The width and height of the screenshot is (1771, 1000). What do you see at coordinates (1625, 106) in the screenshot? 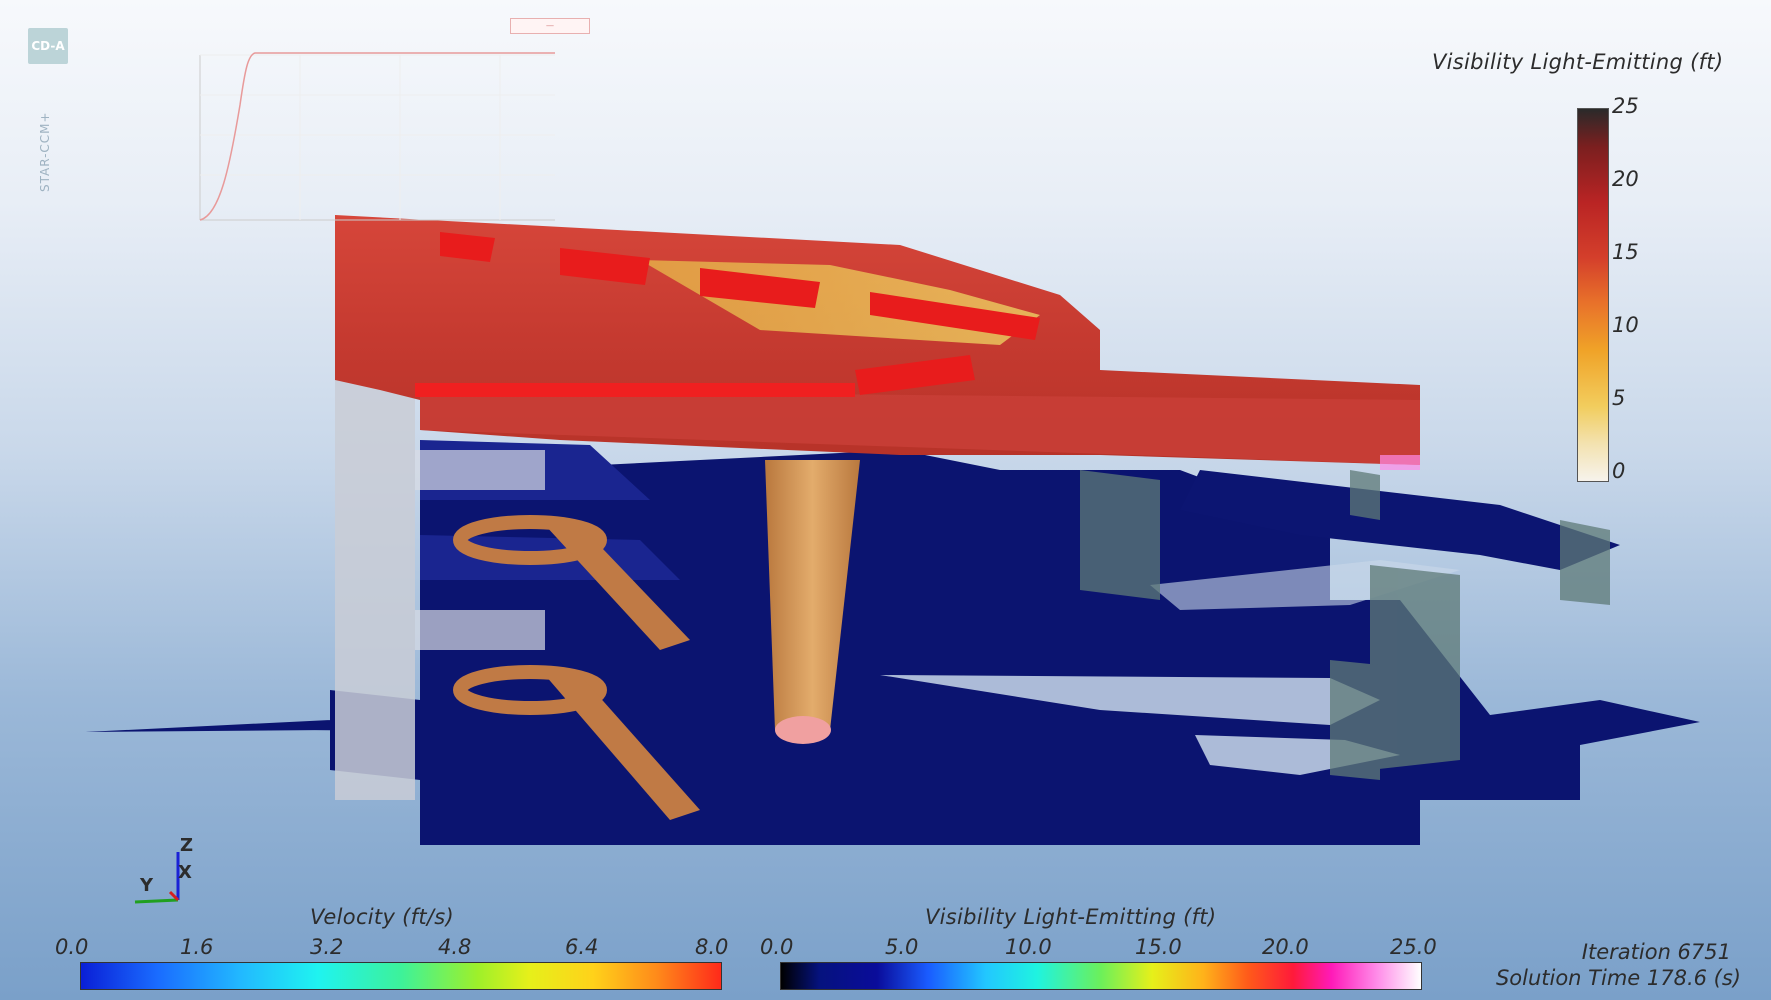
I see `vis-colorbar-tick: 25` at bounding box center [1625, 106].